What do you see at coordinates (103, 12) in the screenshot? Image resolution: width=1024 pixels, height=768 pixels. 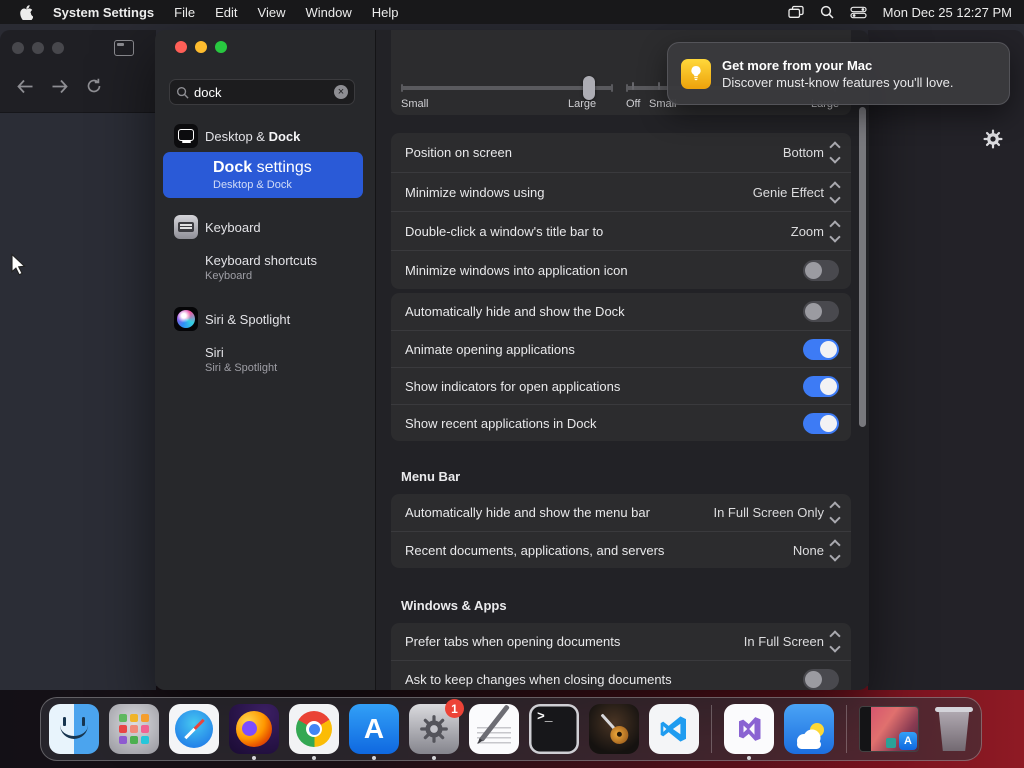 I see `app-menu-title: System Settings` at bounding box center [103, 12].